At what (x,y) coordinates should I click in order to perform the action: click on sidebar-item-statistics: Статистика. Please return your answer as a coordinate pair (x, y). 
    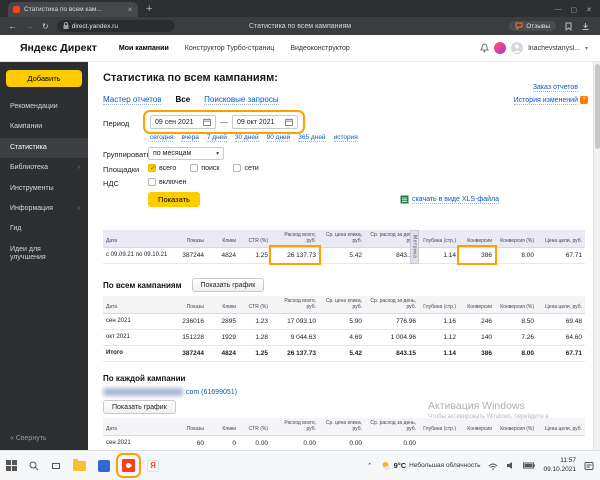
    Looking at the image, I should click on (44, 148).